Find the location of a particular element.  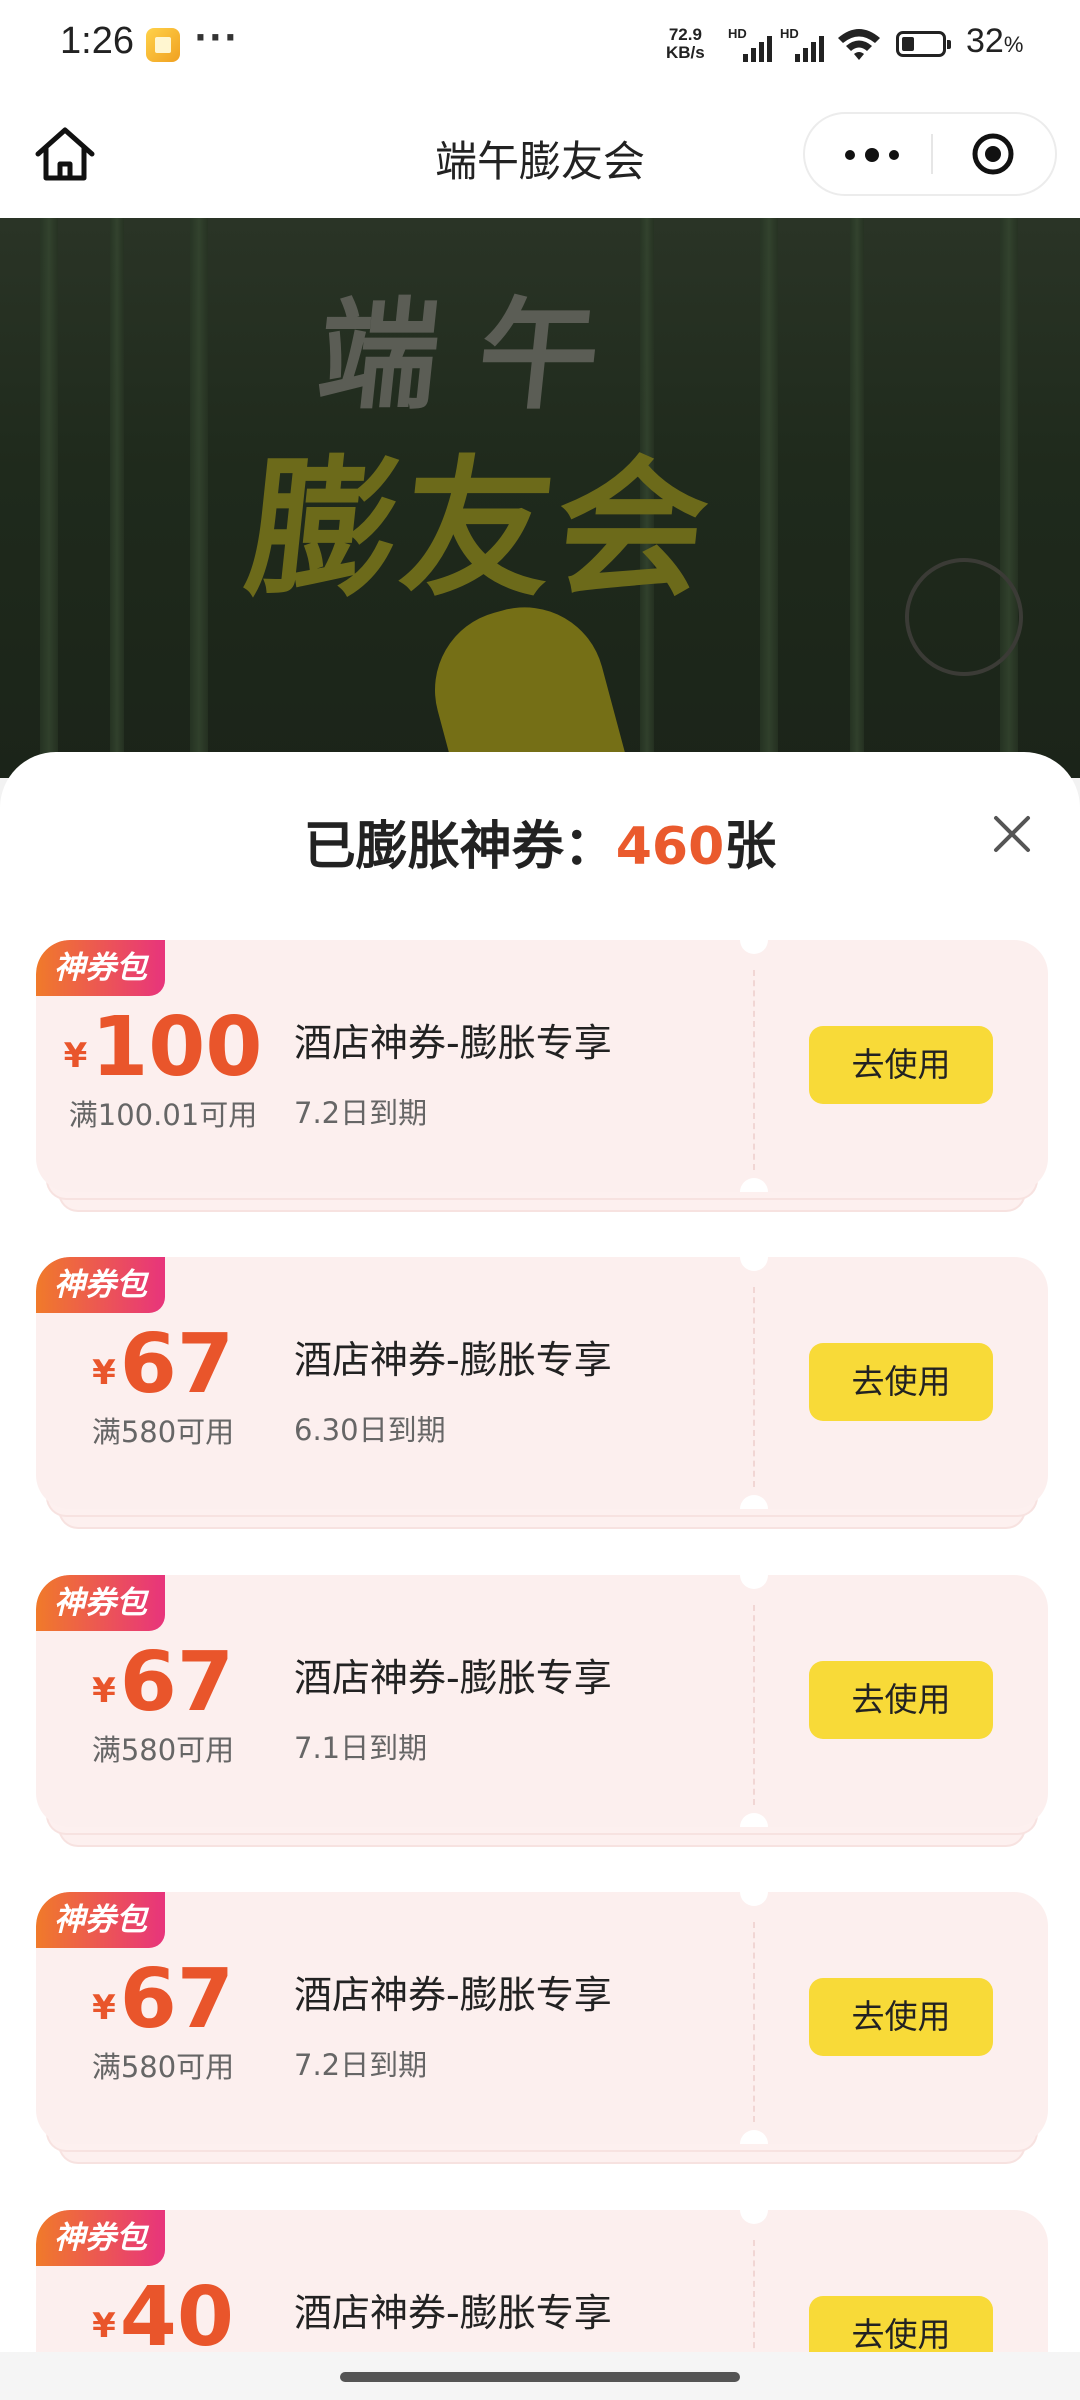

sheet-title-prefix: 已膨胀神券： is located at coordinates (459, 847).